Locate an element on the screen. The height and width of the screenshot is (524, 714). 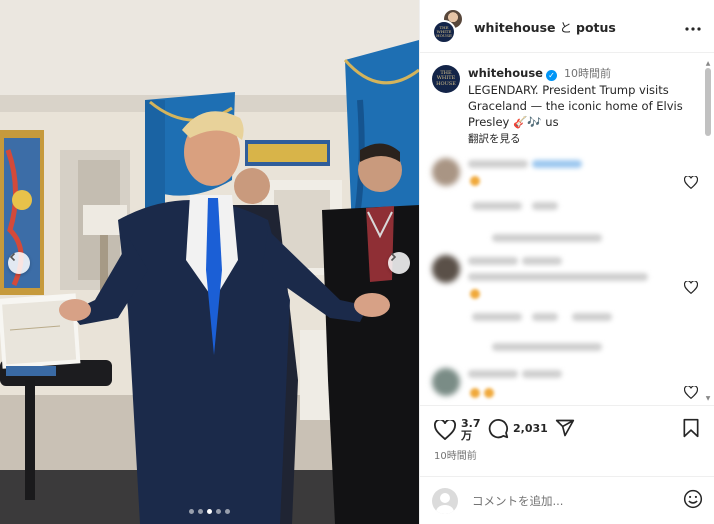
post-timestamp: 10時間前 is located at coordinates (455, 454).